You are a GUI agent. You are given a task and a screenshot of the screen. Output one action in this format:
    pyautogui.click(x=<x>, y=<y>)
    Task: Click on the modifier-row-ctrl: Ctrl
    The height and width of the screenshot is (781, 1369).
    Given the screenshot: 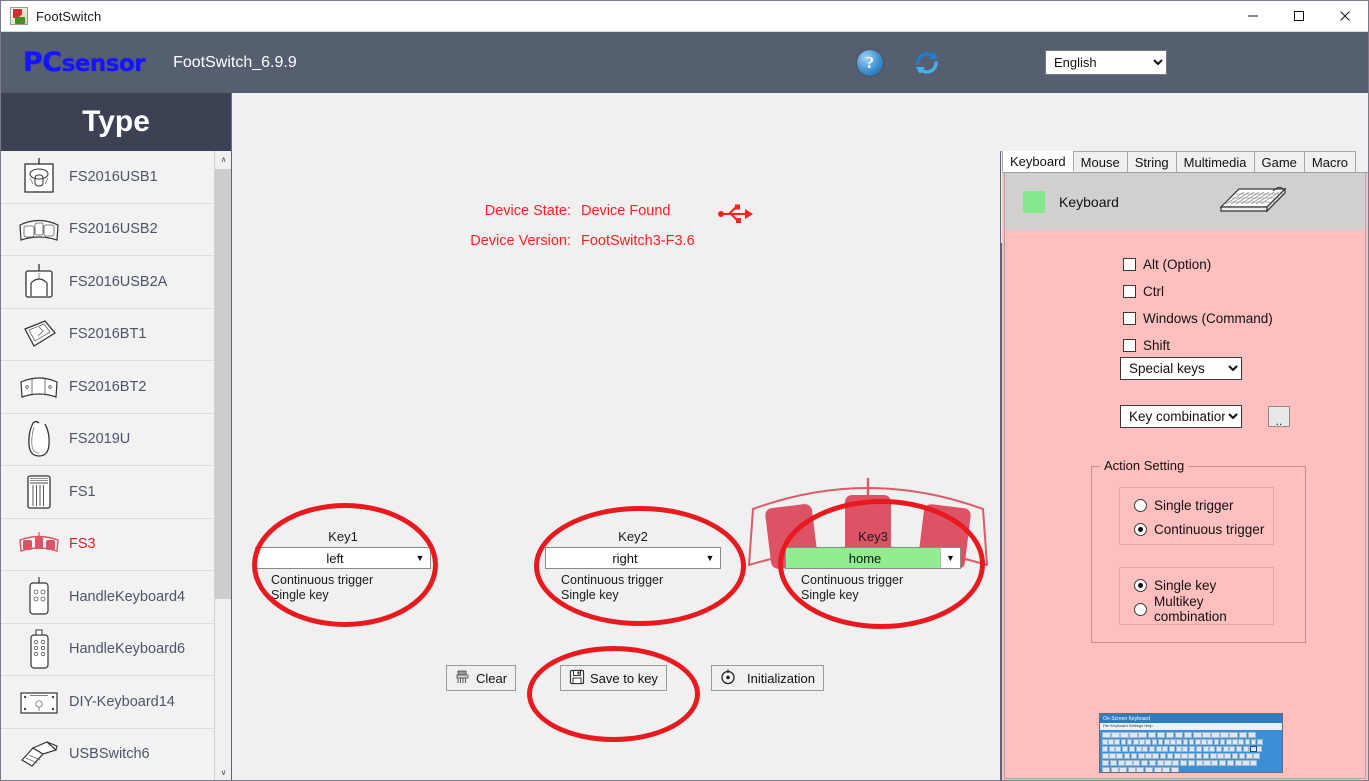 What is the action you would take?
    pyautogui.click(x=1198, y=291)
    